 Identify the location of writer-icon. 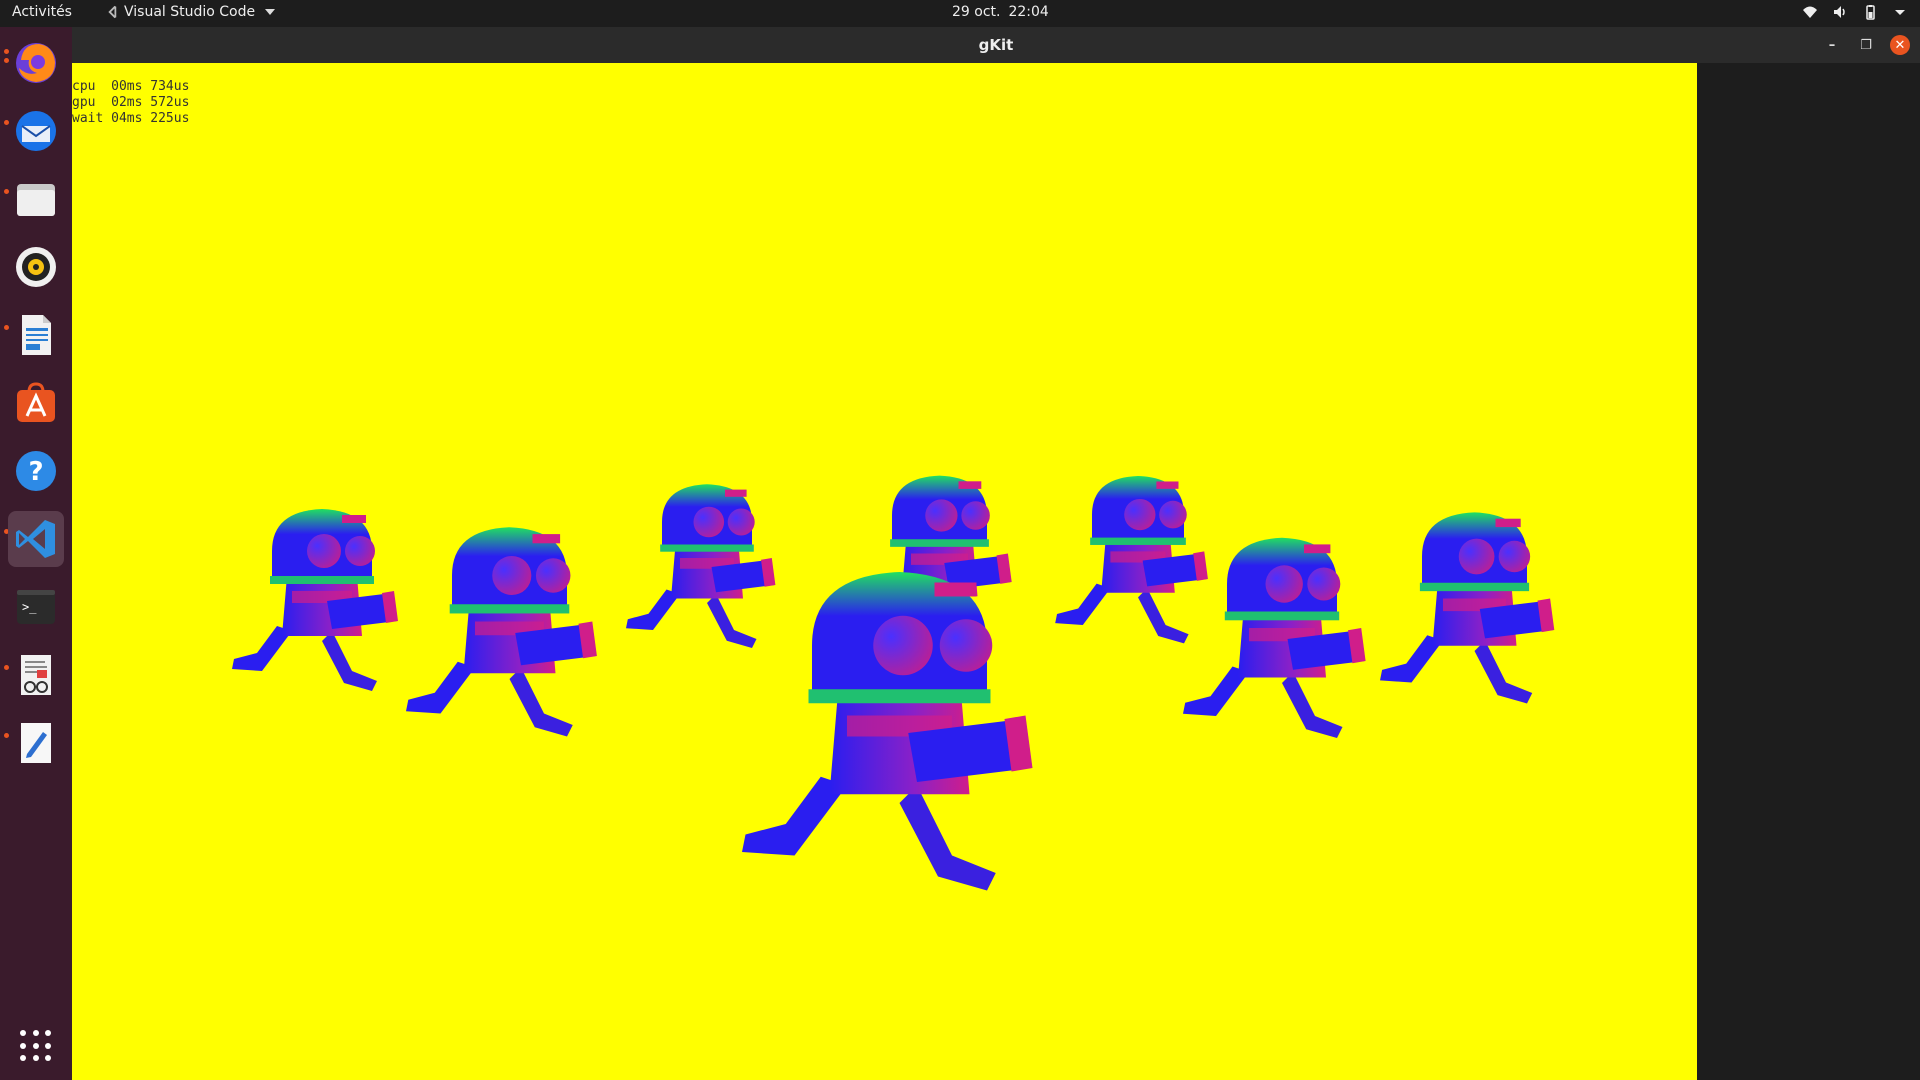
(36, 335).